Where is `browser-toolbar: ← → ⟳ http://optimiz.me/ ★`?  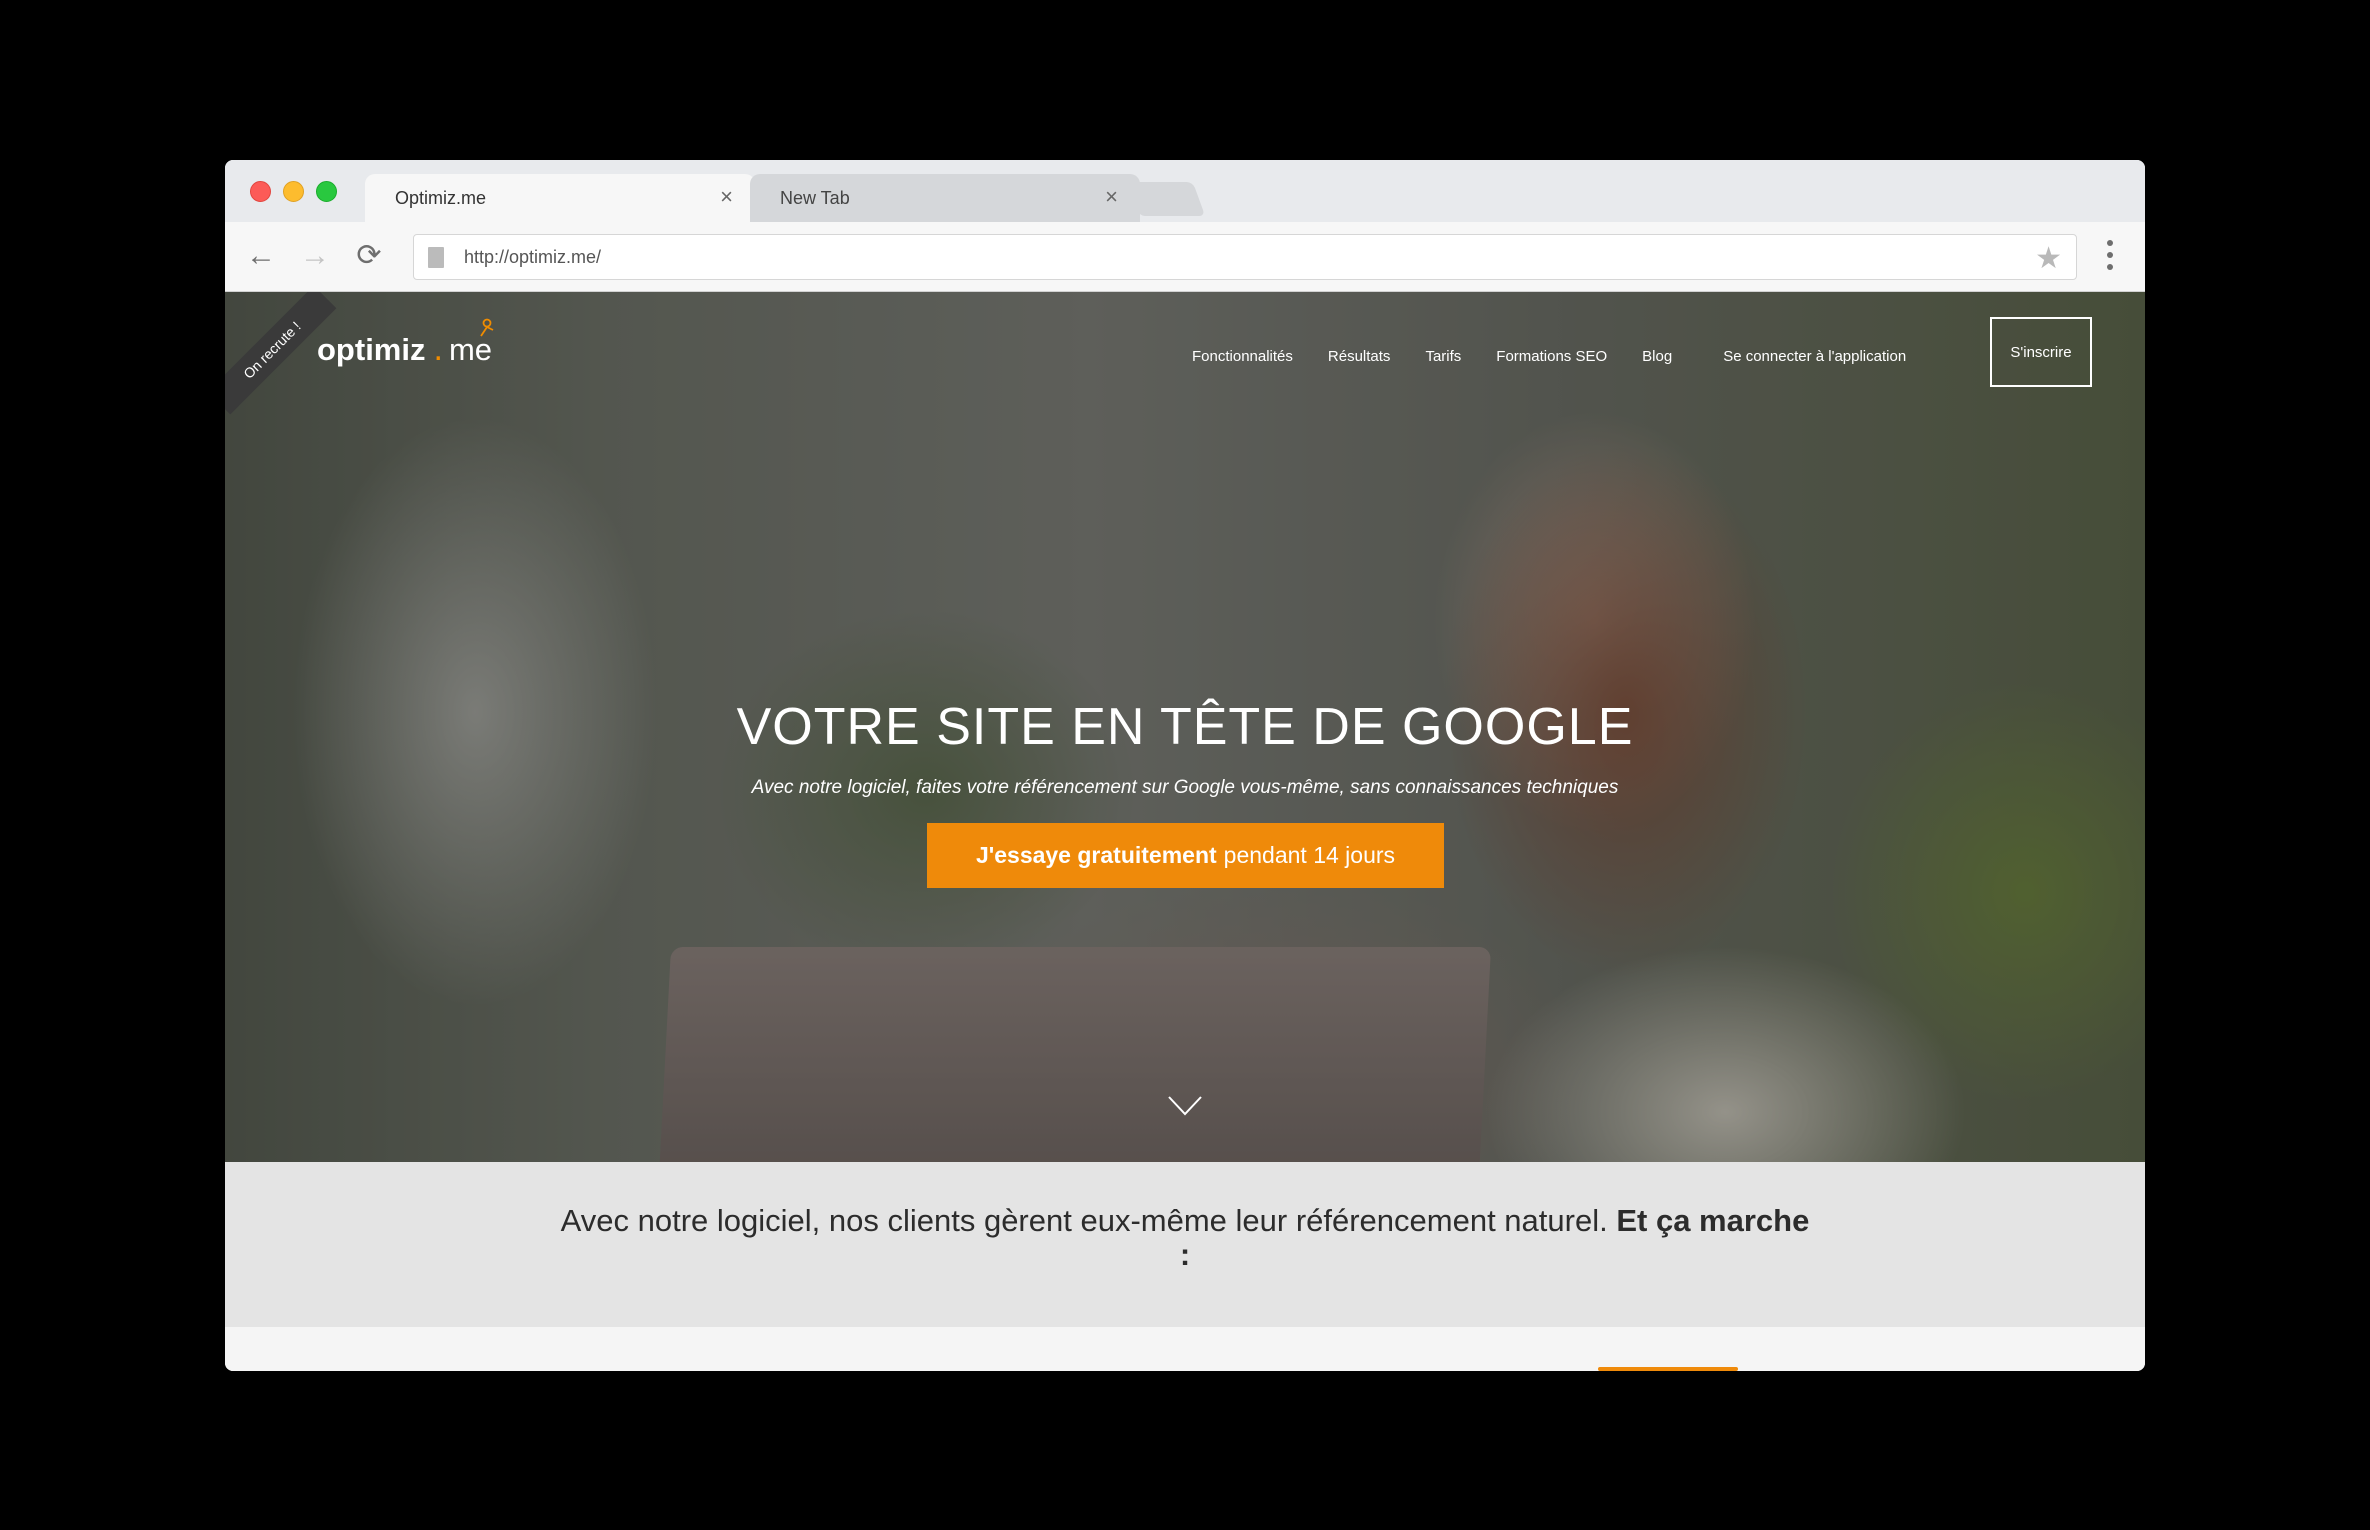
browser-toolbar: ← → ⟳ http://optimiz.me/ ★ is located at coordinates (1185, 257).